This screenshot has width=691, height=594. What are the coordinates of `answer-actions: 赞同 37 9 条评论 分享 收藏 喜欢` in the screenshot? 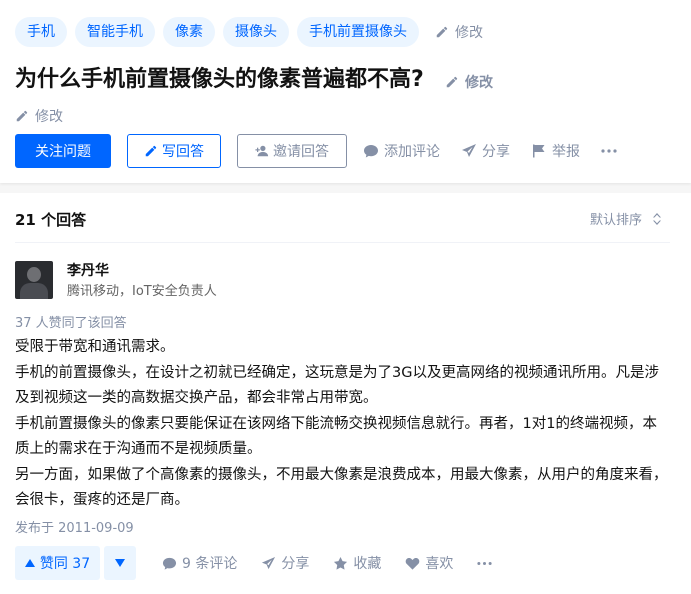 It's located at (268, 563).